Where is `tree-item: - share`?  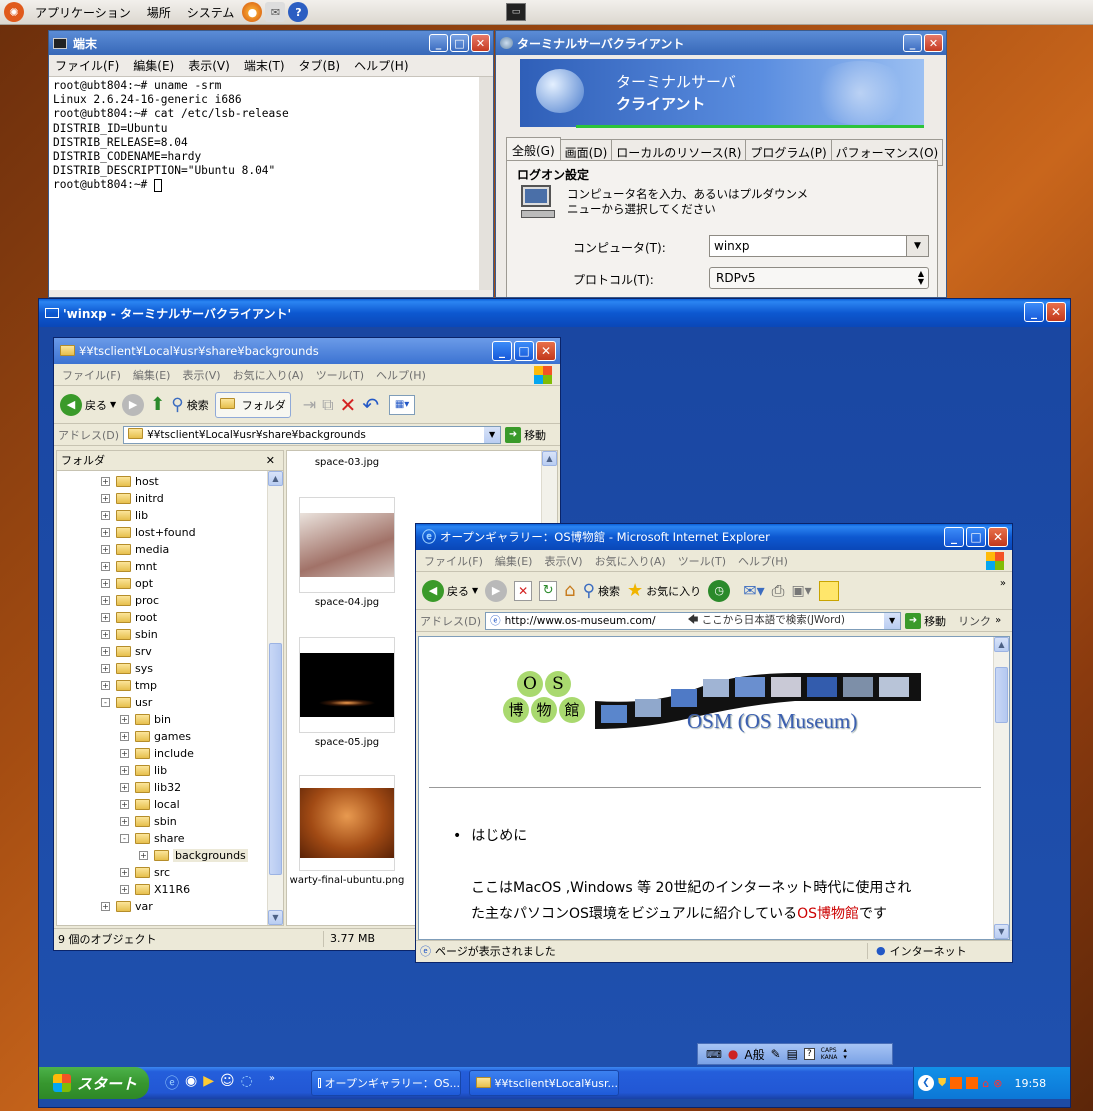 tree-item: - share is located at coordinates (170, 838).